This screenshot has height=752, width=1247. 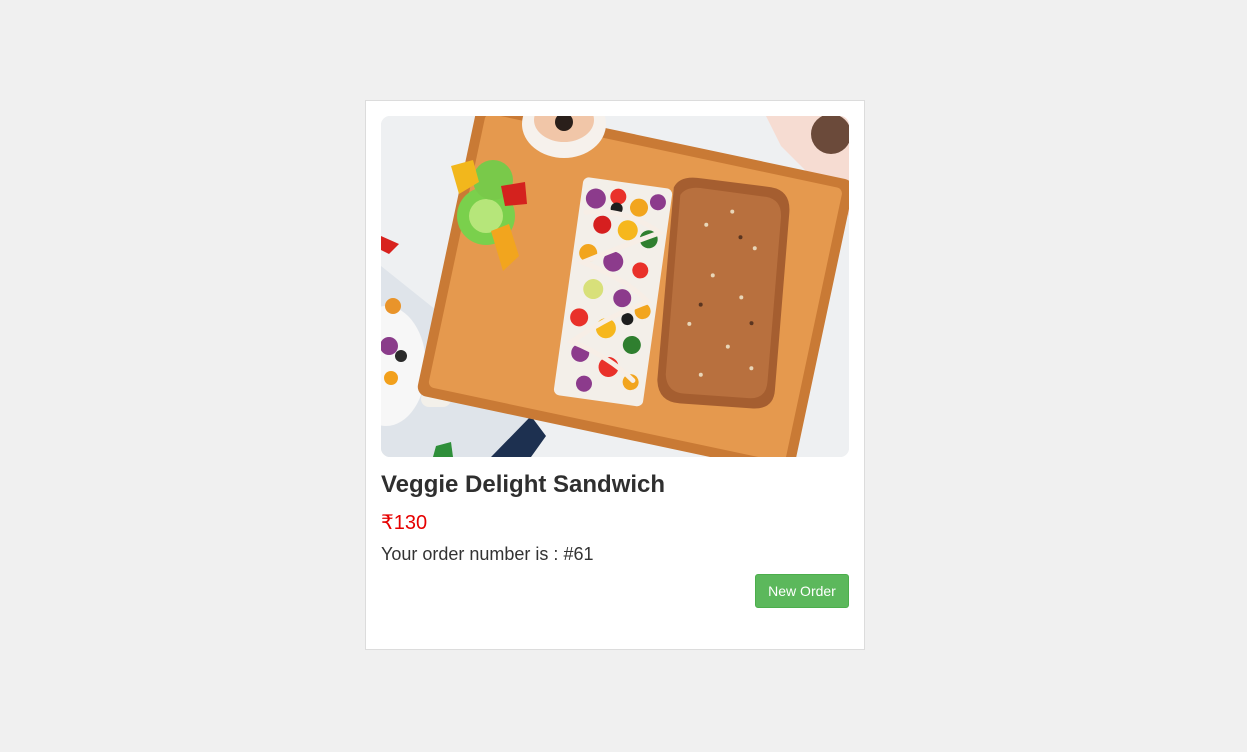 I want to click on new-order-button: New Order, so click(x=802, y=591).